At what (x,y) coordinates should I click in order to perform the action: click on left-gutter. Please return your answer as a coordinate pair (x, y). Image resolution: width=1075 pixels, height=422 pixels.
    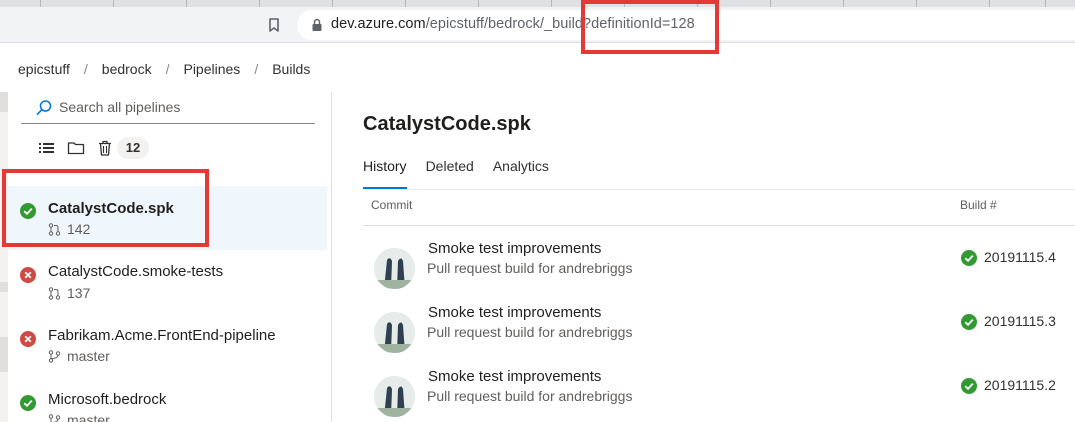
    Looking at the image, I should click on (4, 257).